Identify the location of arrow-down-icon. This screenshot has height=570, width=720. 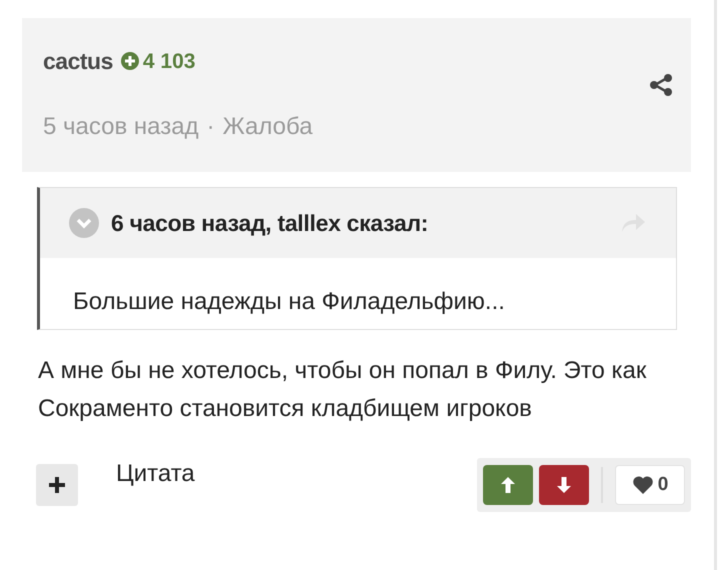
(564, 485).